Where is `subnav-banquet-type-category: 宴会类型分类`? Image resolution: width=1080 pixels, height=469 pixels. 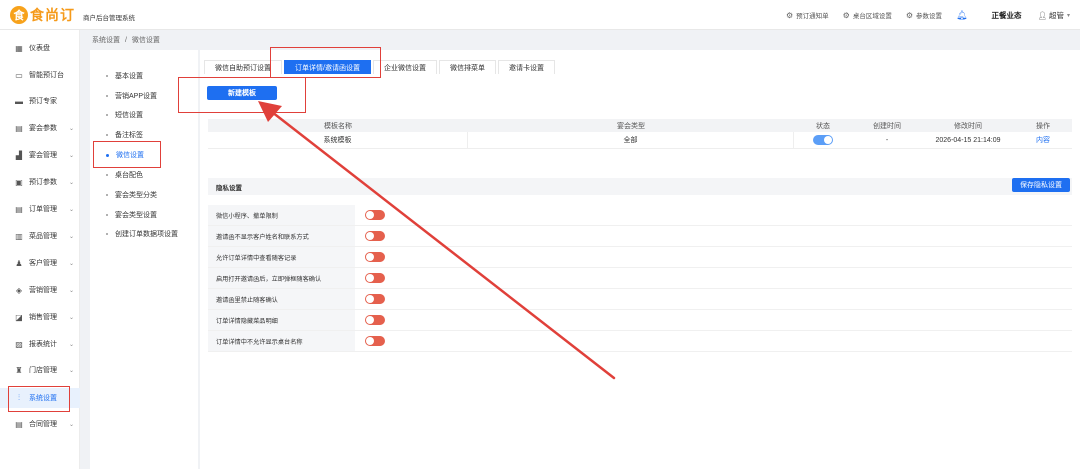 subnav-banquet-type-category: 宴会类型分类 is located at coordinates (131, 195).